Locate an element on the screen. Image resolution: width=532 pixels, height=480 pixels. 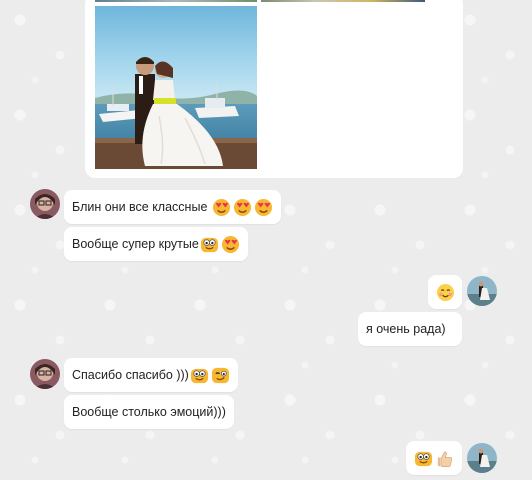
message-incoming: Вообще супер крутые is located at coordinates (156, 244).